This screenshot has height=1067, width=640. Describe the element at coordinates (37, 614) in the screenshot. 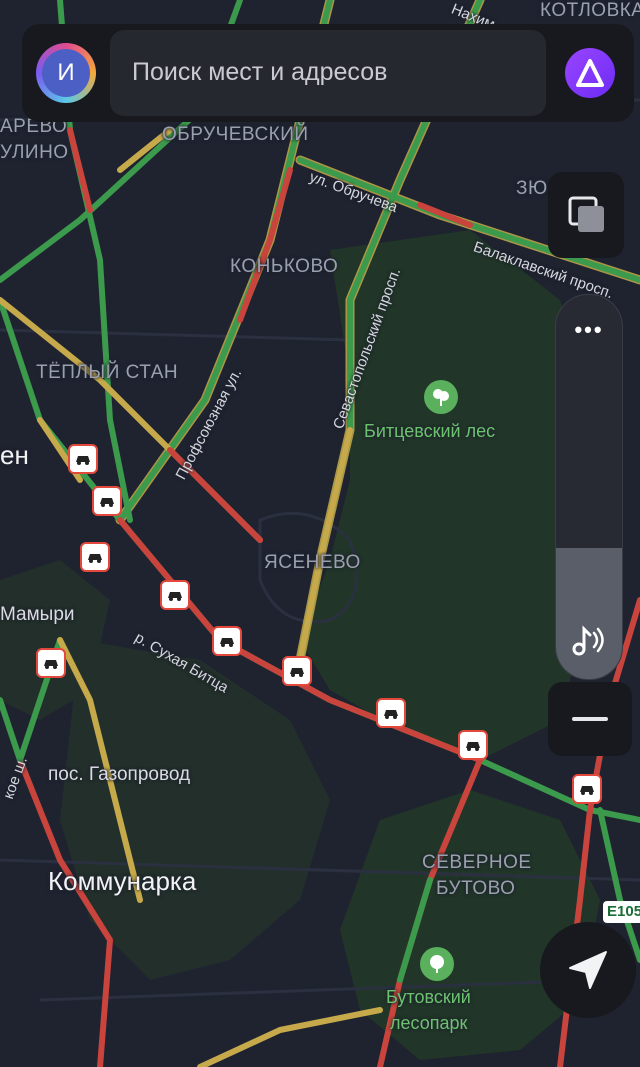

I see `place-label: Мамыри` at that location.